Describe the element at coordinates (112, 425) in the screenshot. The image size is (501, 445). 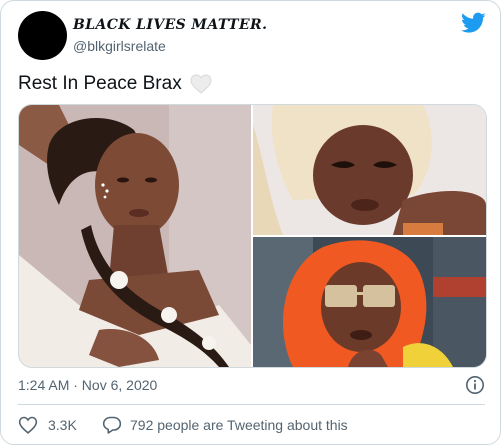
I see `reply-bubble-icon` at that location.